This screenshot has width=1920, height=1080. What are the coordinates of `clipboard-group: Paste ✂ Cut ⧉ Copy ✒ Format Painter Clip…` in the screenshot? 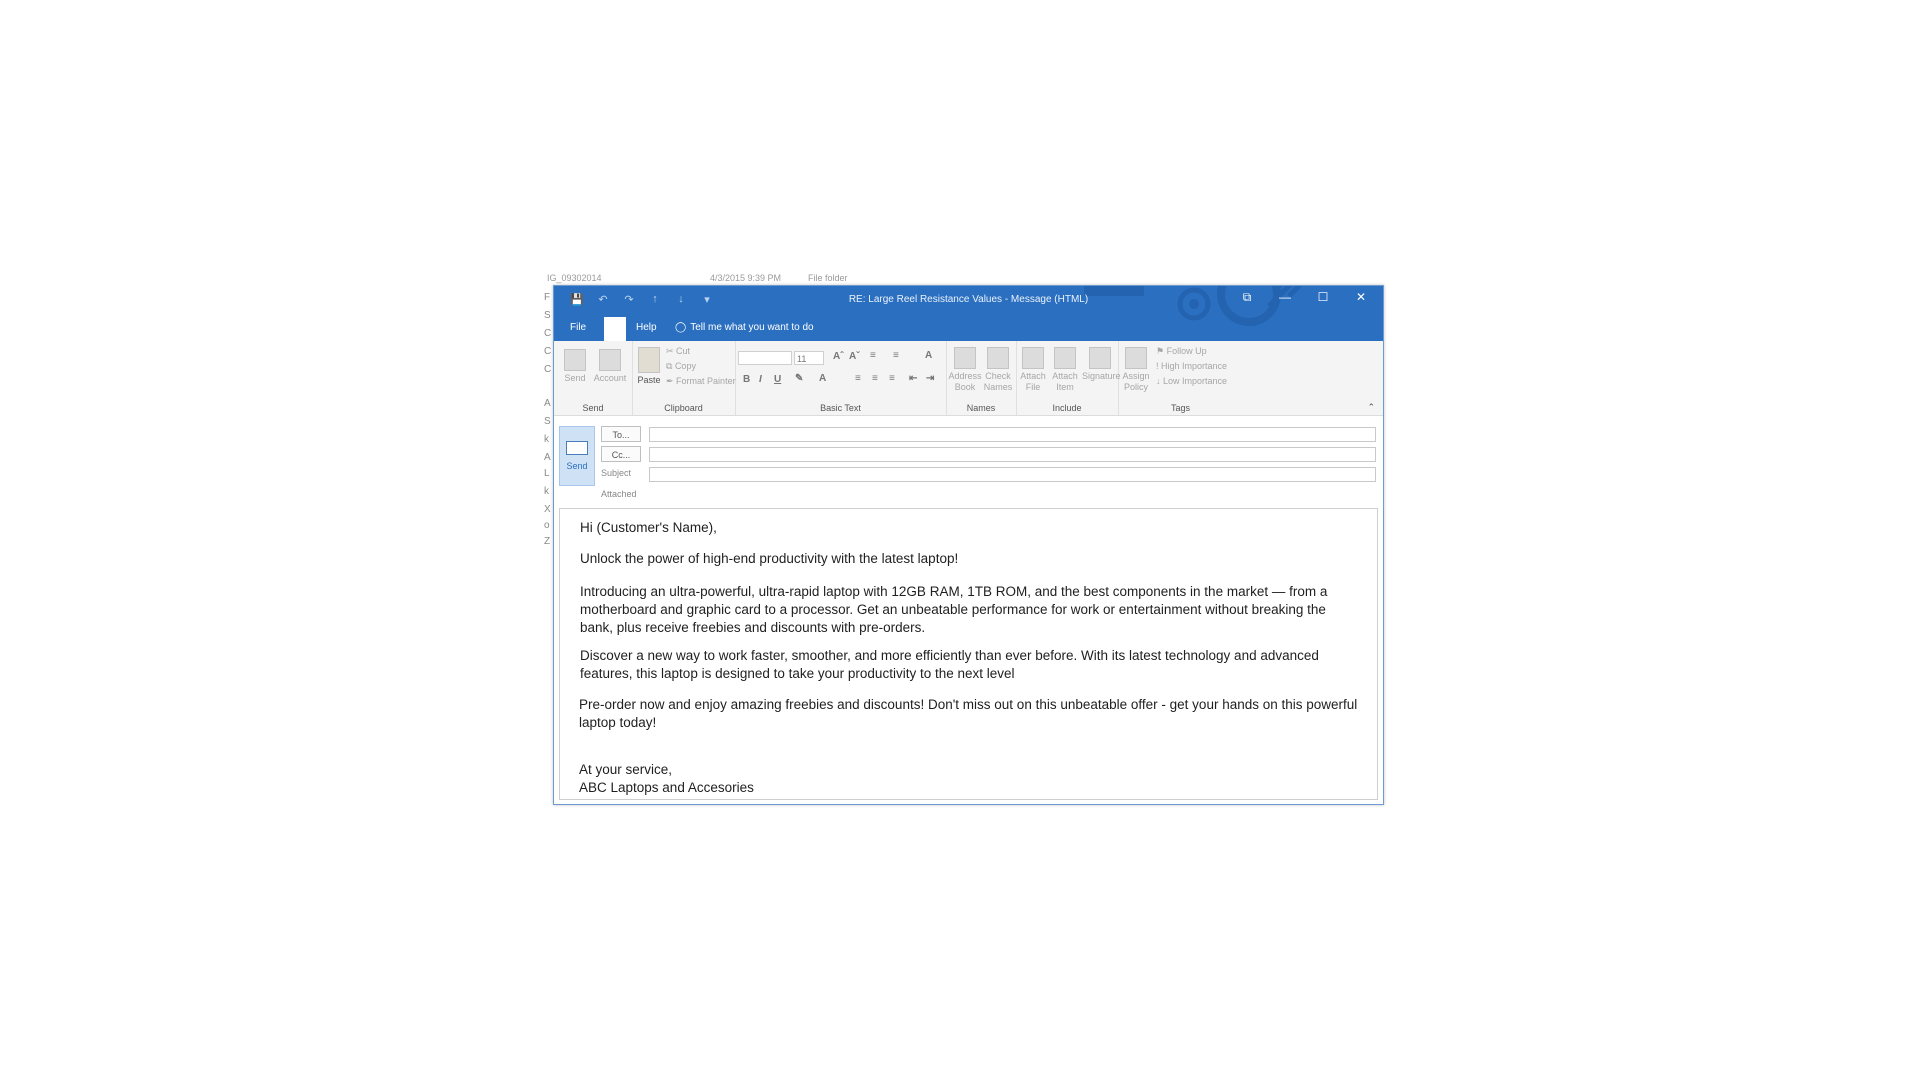 It's located at (684, 378).